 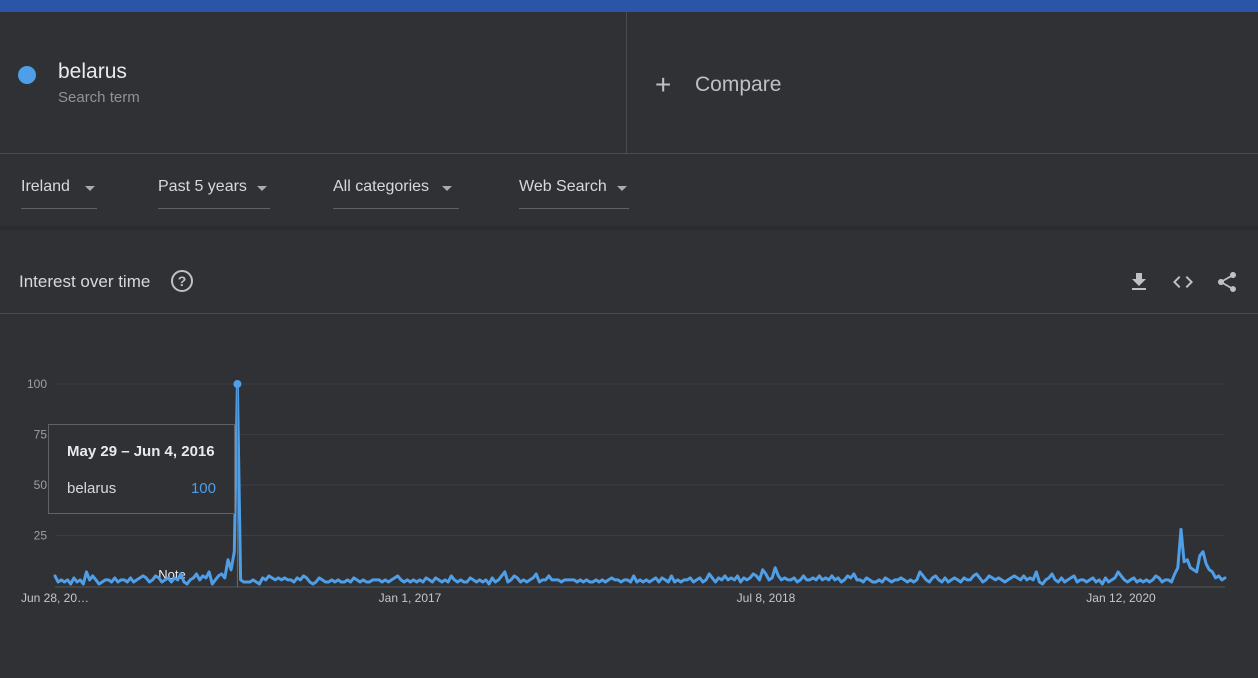 What do you see at coordinates (92, 72) in the screenshot?
I see `search-term-name: belarus` at bounding box center [92, 72].